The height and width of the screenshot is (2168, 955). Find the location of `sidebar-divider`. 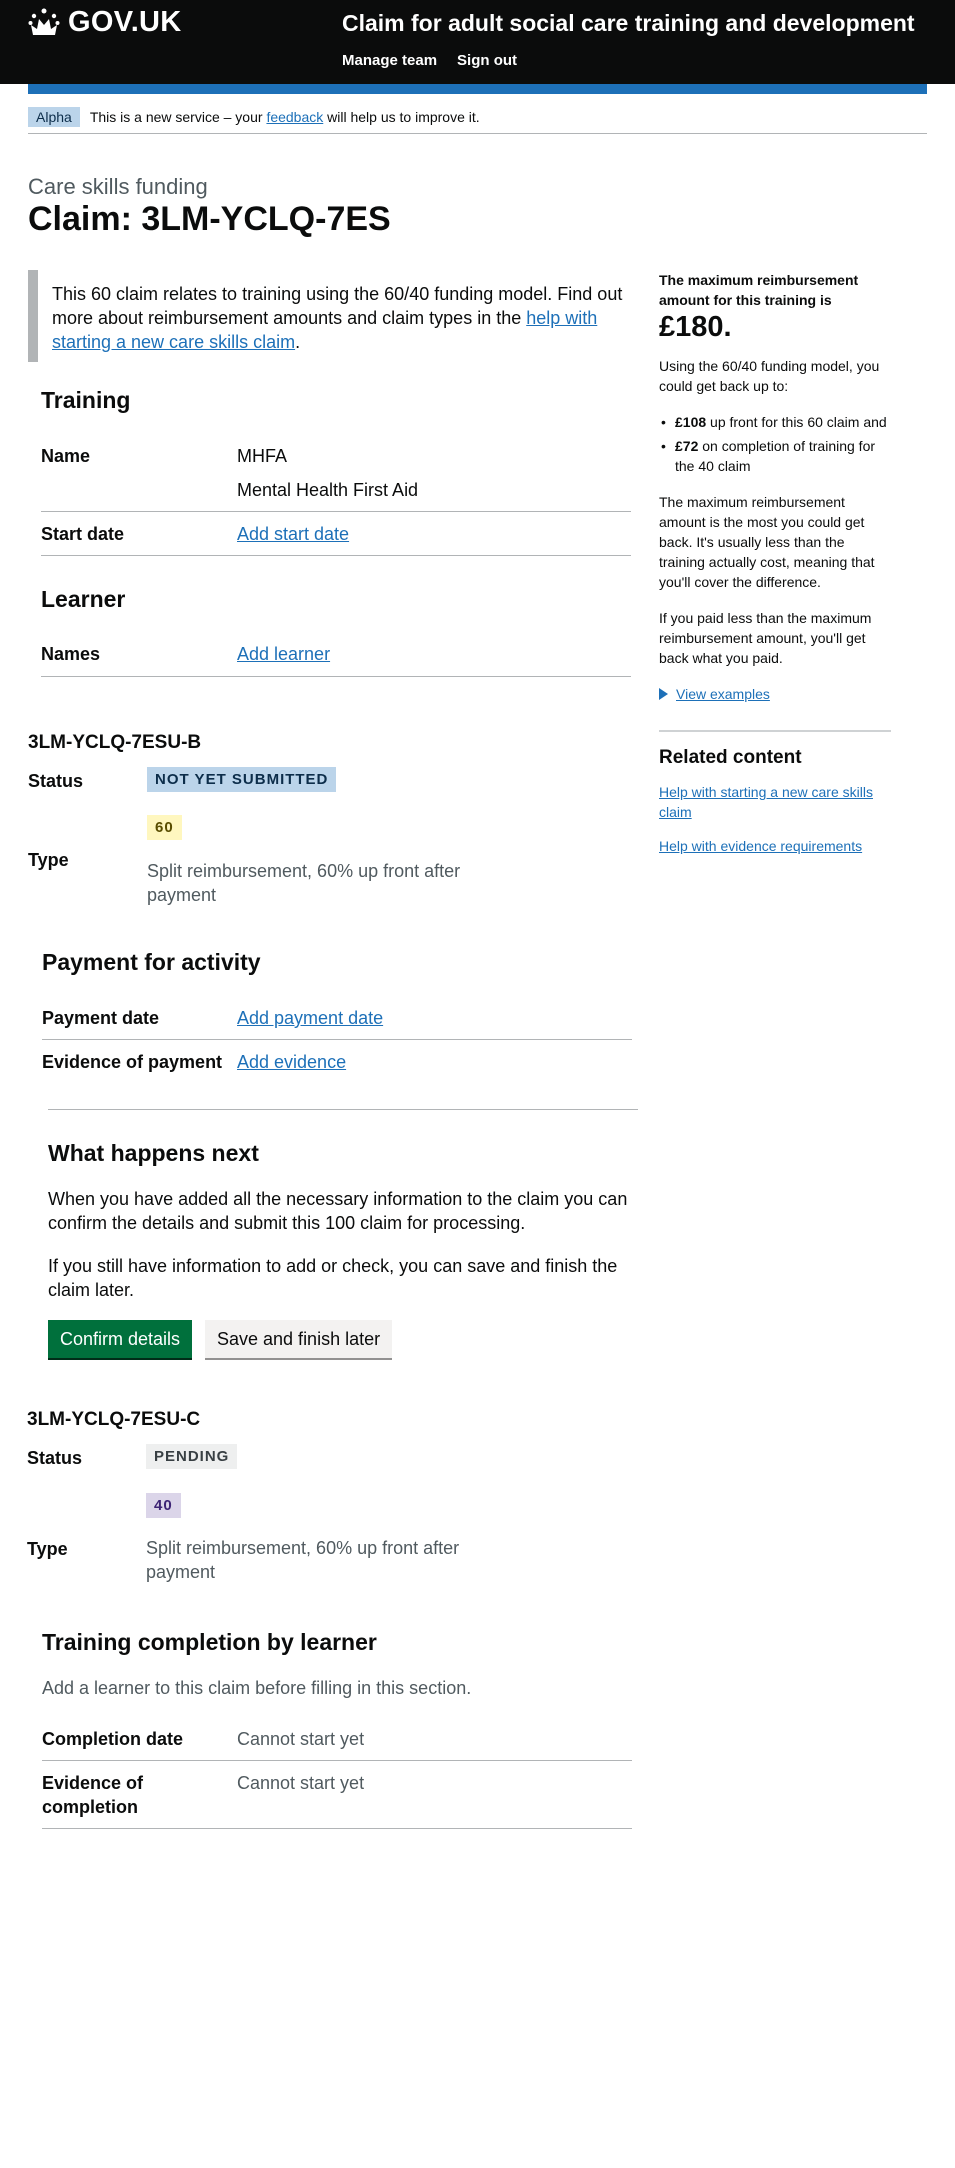

sidebar-divider is located at coordinates (775, 731).